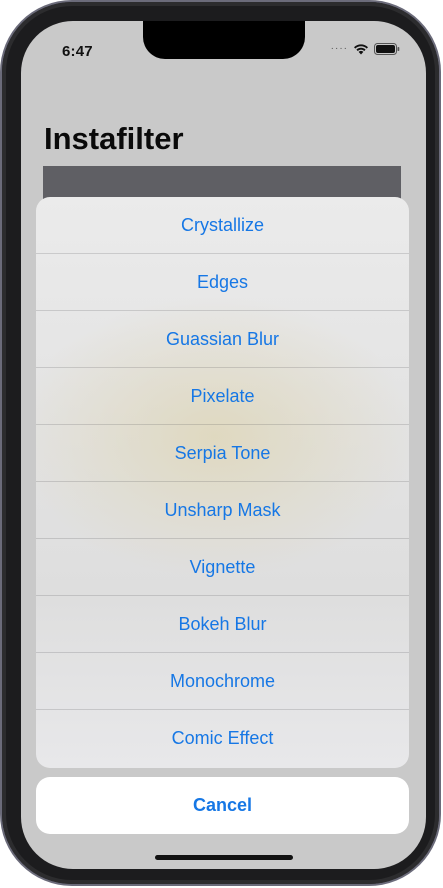 This screenshot has height=888, width=443. Describe the element at coordinates (339, 48) in the screenshot. I see `signal-dots-icon: ····` at that location.